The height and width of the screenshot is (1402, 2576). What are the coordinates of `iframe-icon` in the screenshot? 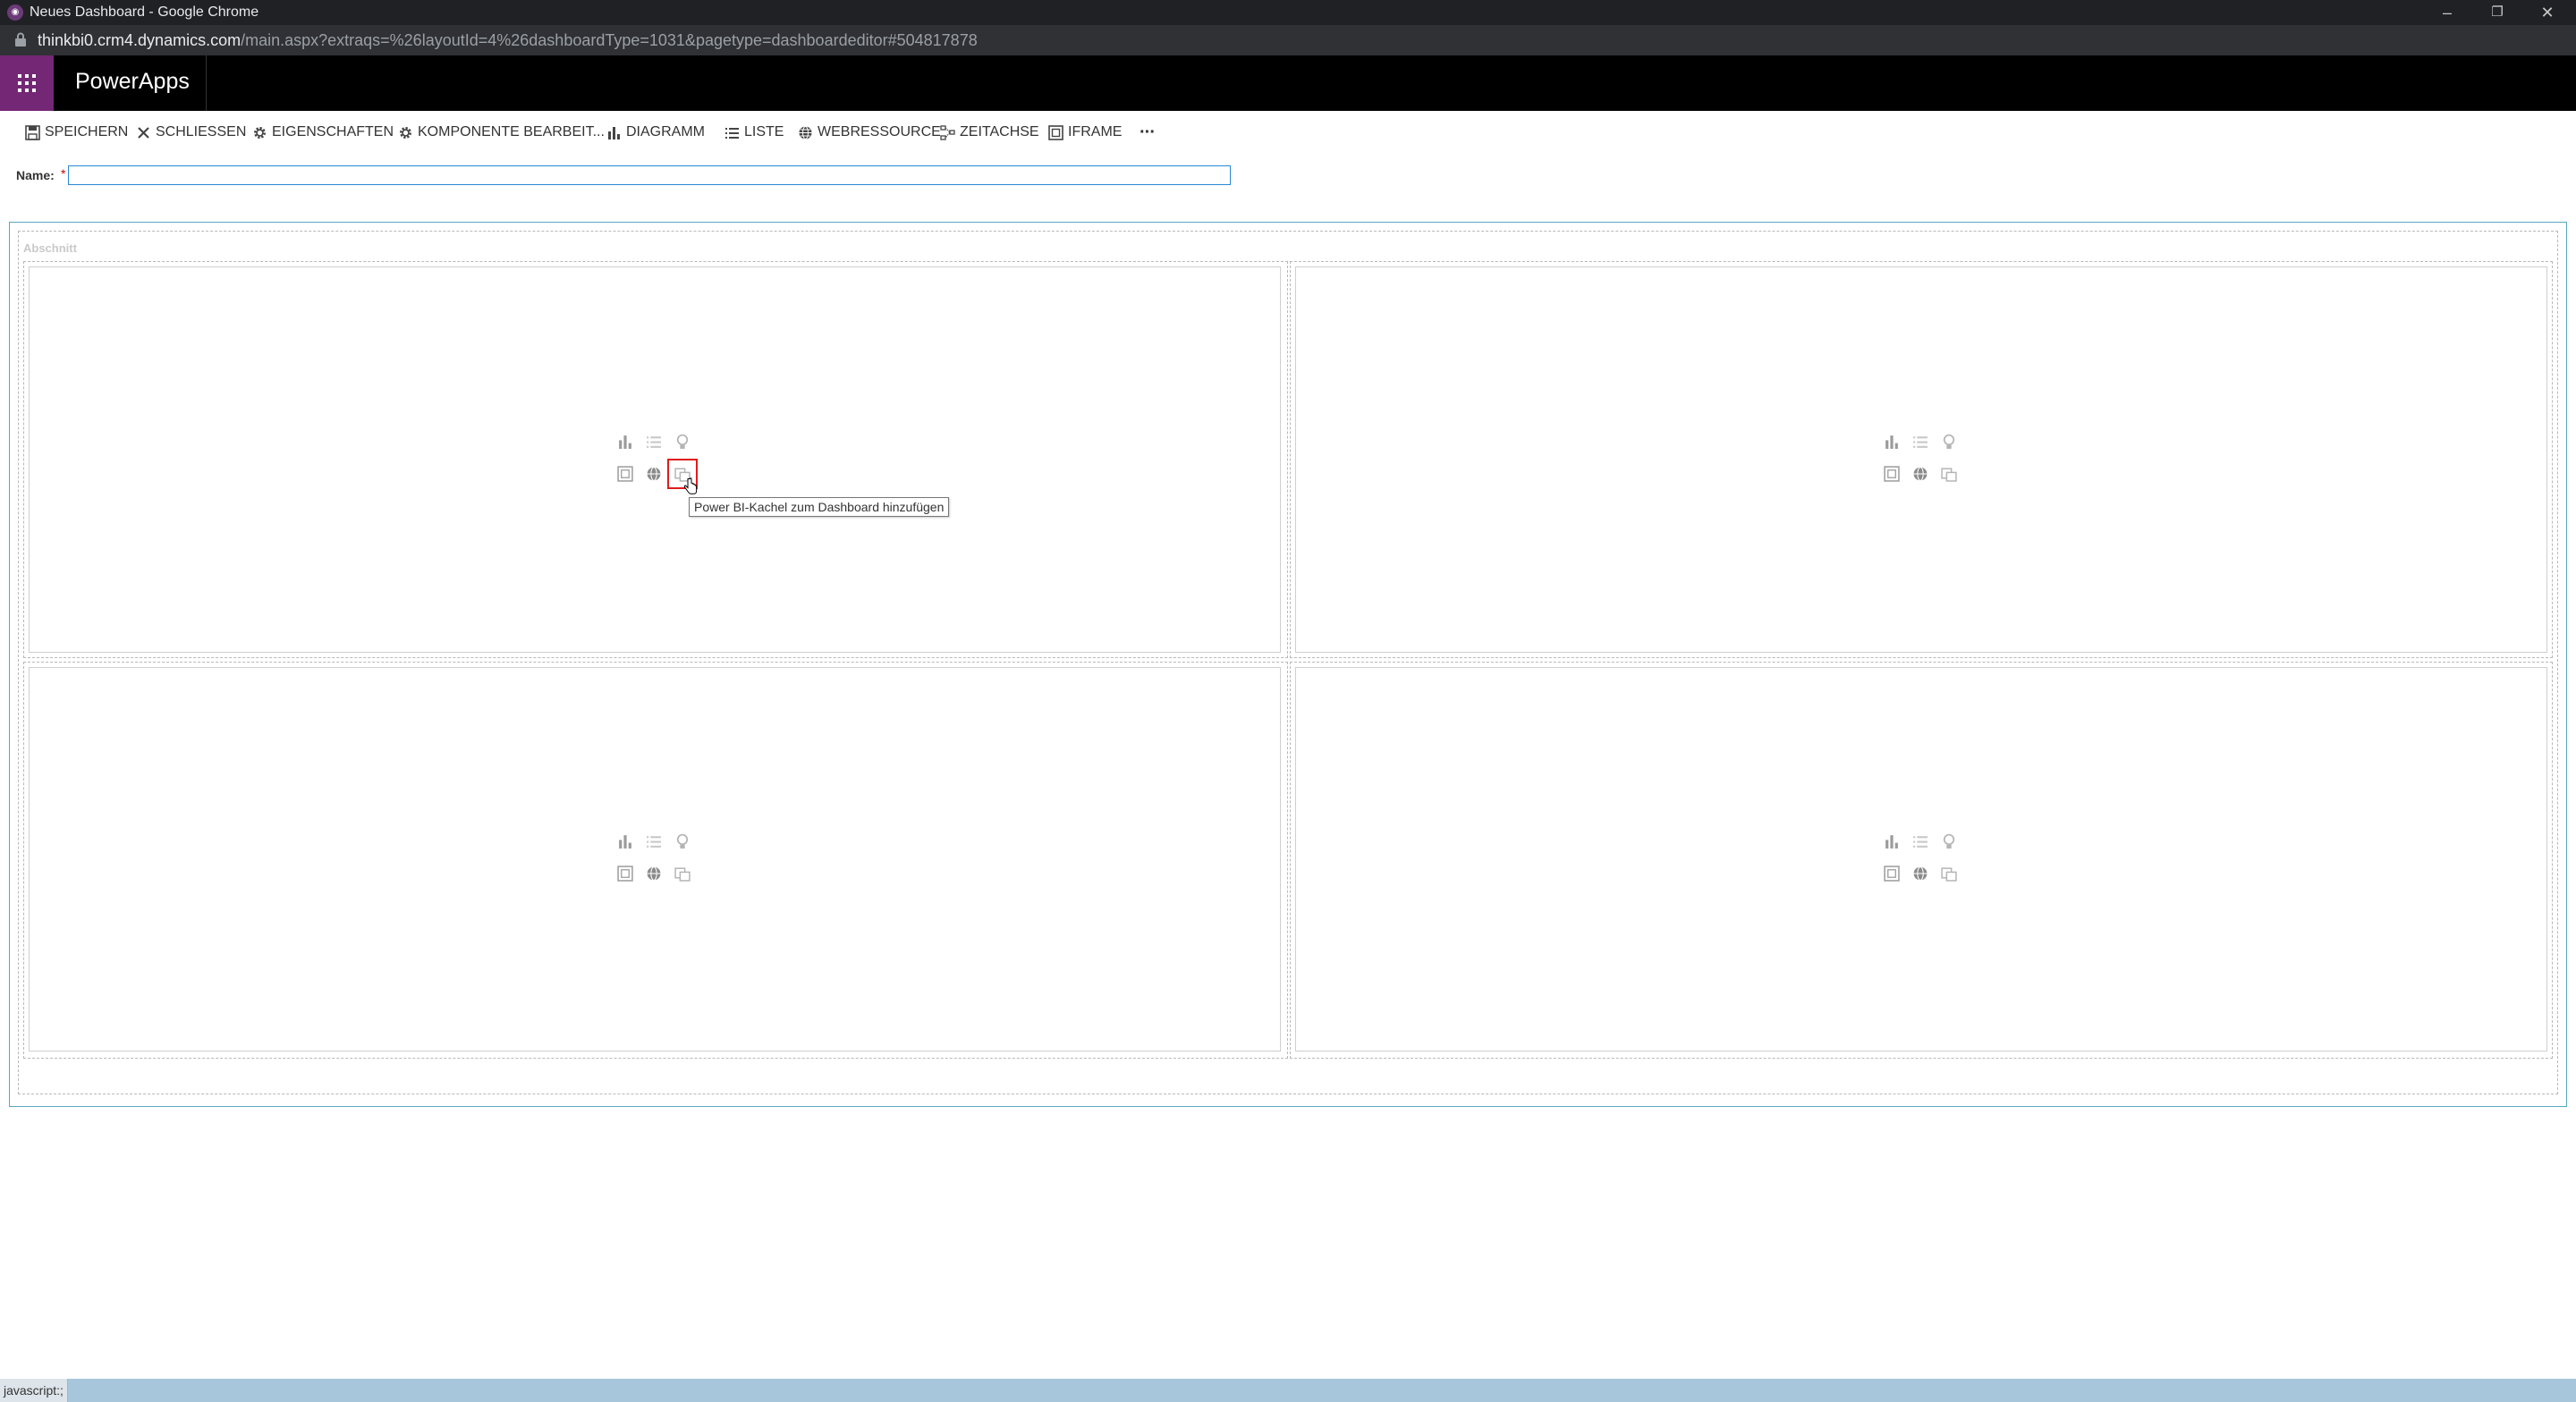 It's located at (1055, 132).